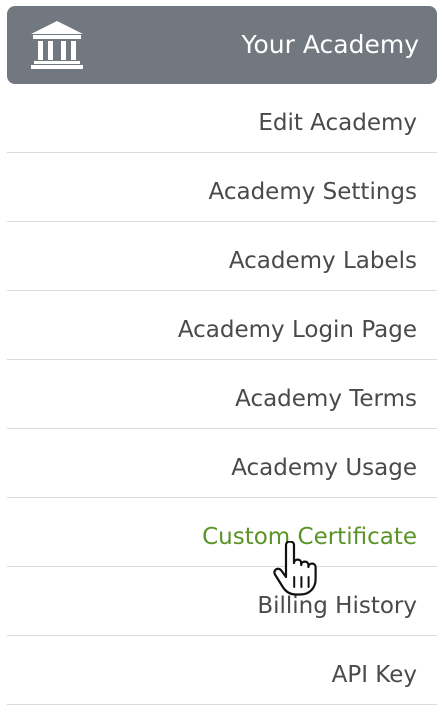  Describe the element at coordinates (337, 123) in the screenshot. I see `menu-item-label: Edit Academy` at that location.